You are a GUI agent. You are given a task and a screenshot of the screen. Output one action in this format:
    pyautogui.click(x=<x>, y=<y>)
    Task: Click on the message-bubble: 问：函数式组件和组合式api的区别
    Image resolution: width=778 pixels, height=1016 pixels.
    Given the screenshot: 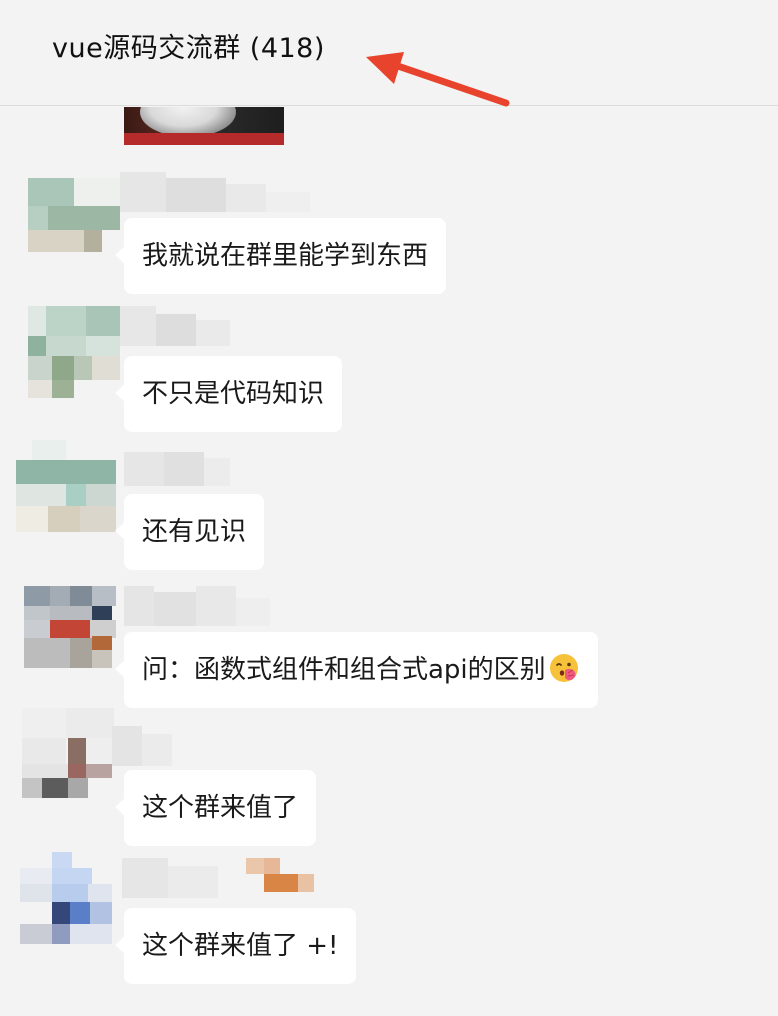 What is the action you would take?
    pyautogui.click(x=356, y=670)
    